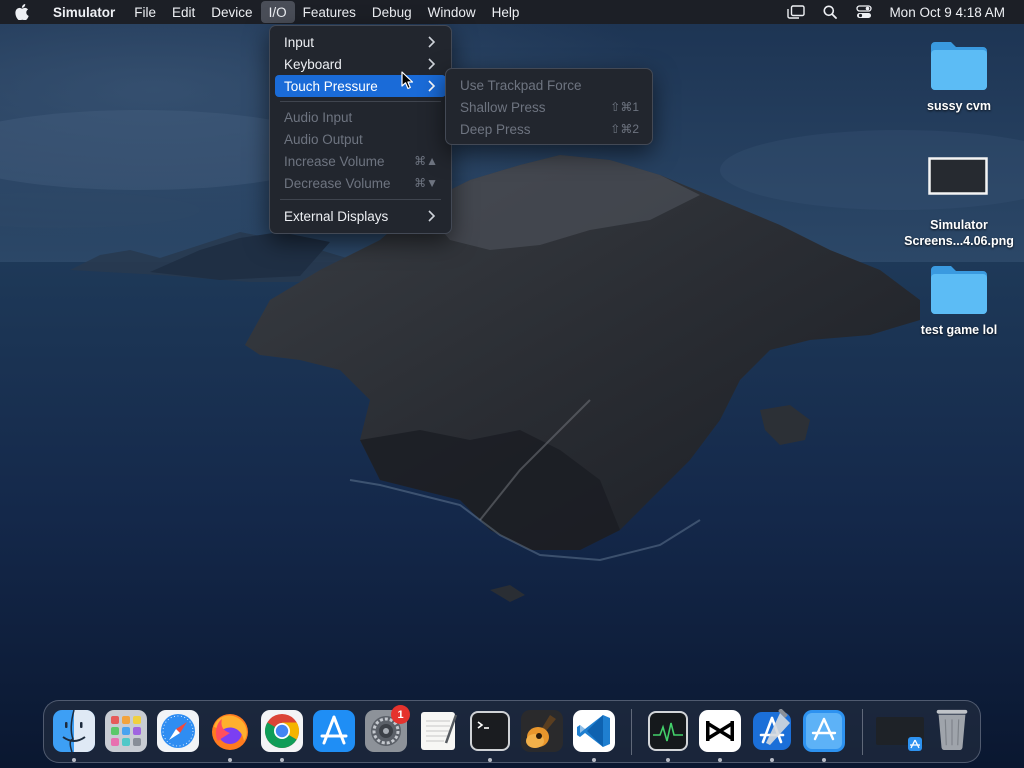  Describe the element at coordinates (959, 106) in the screenshot. I see `desktop-item-label: sussy cvm` at that location.